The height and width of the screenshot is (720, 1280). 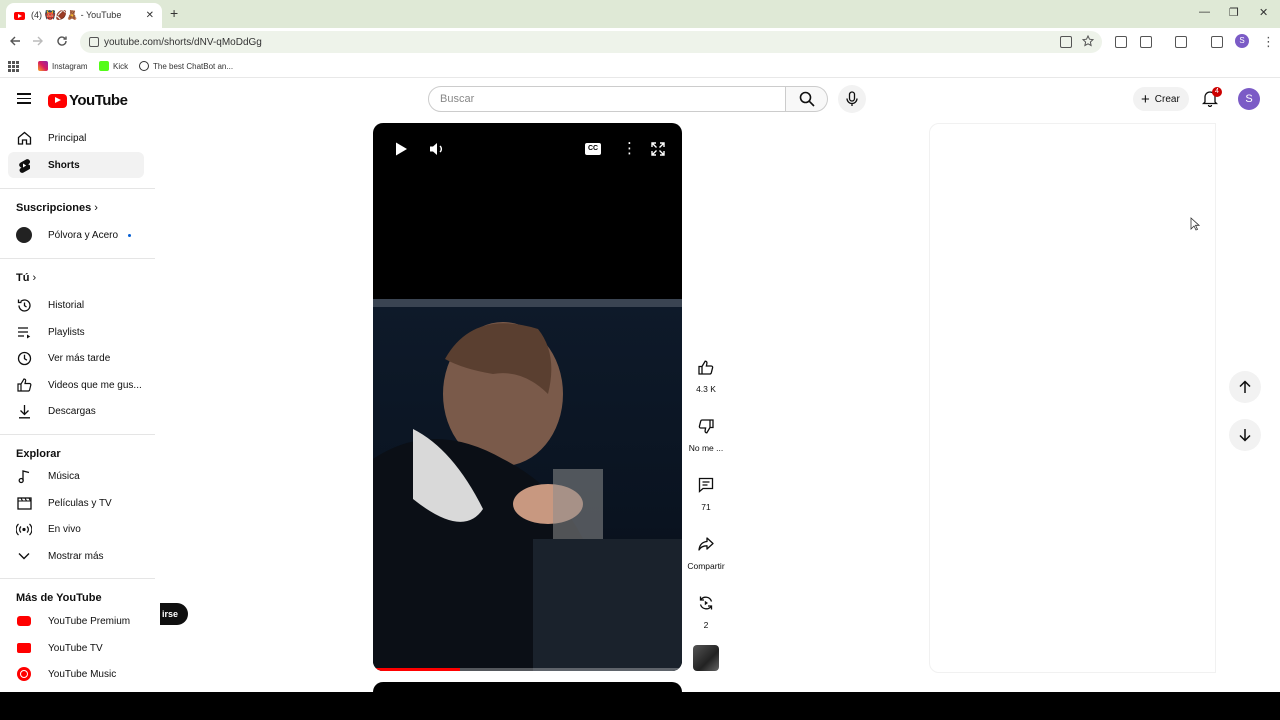 What do you see at coordinates (76, 138) in the screenshot?
I see `sidebar-item-home: Principal` at bounding box center [76, 138].